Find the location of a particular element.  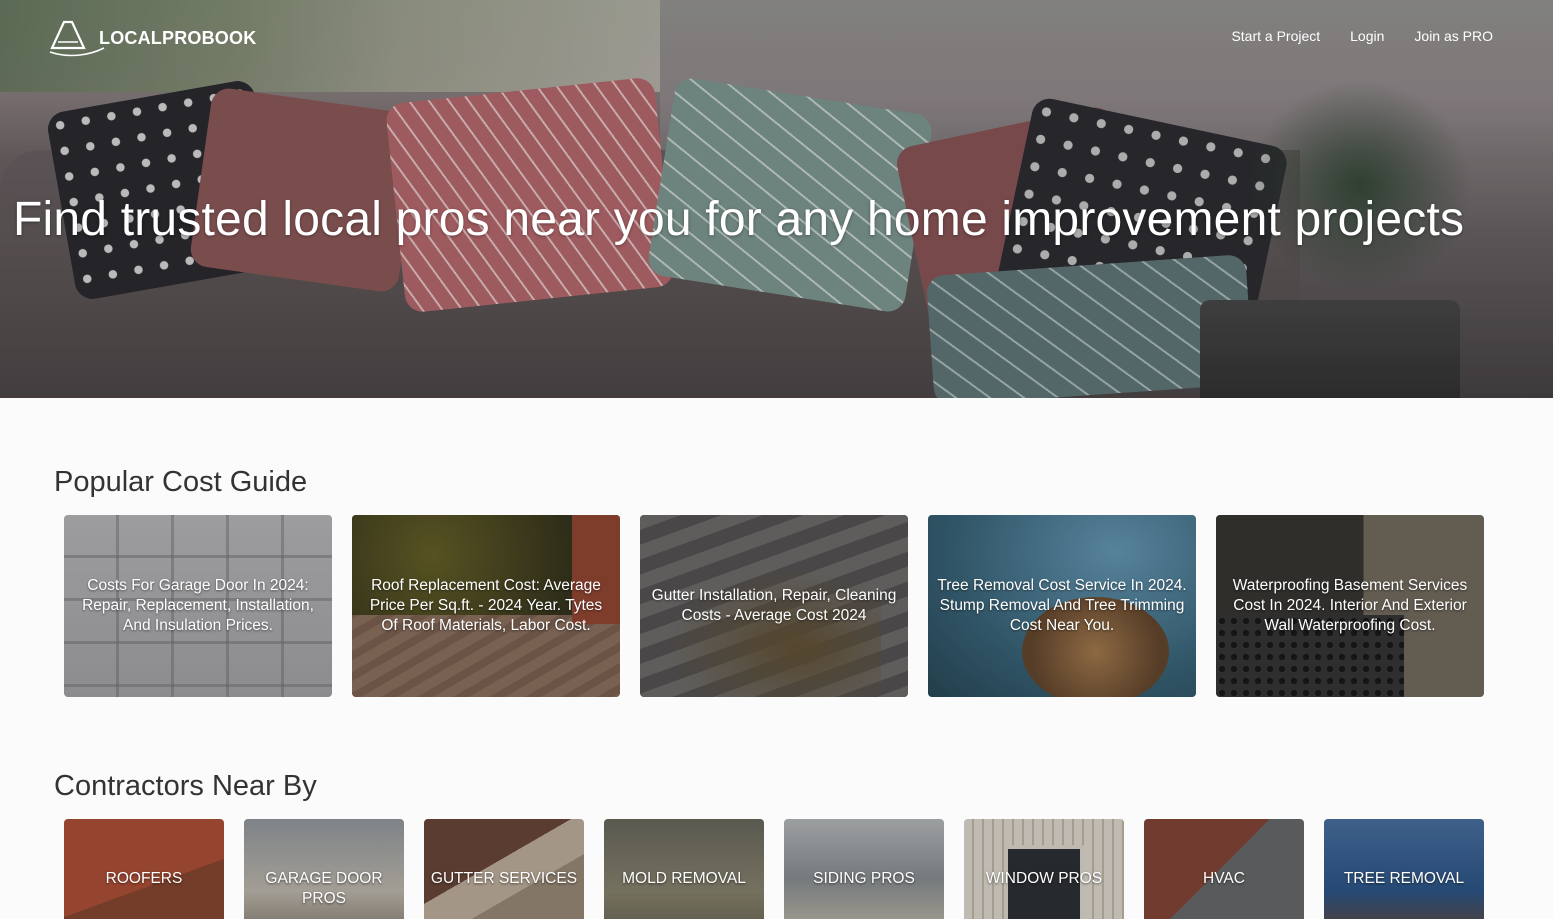

contractor-card-hvac: HVAC is located at coordinates (1224, 869).